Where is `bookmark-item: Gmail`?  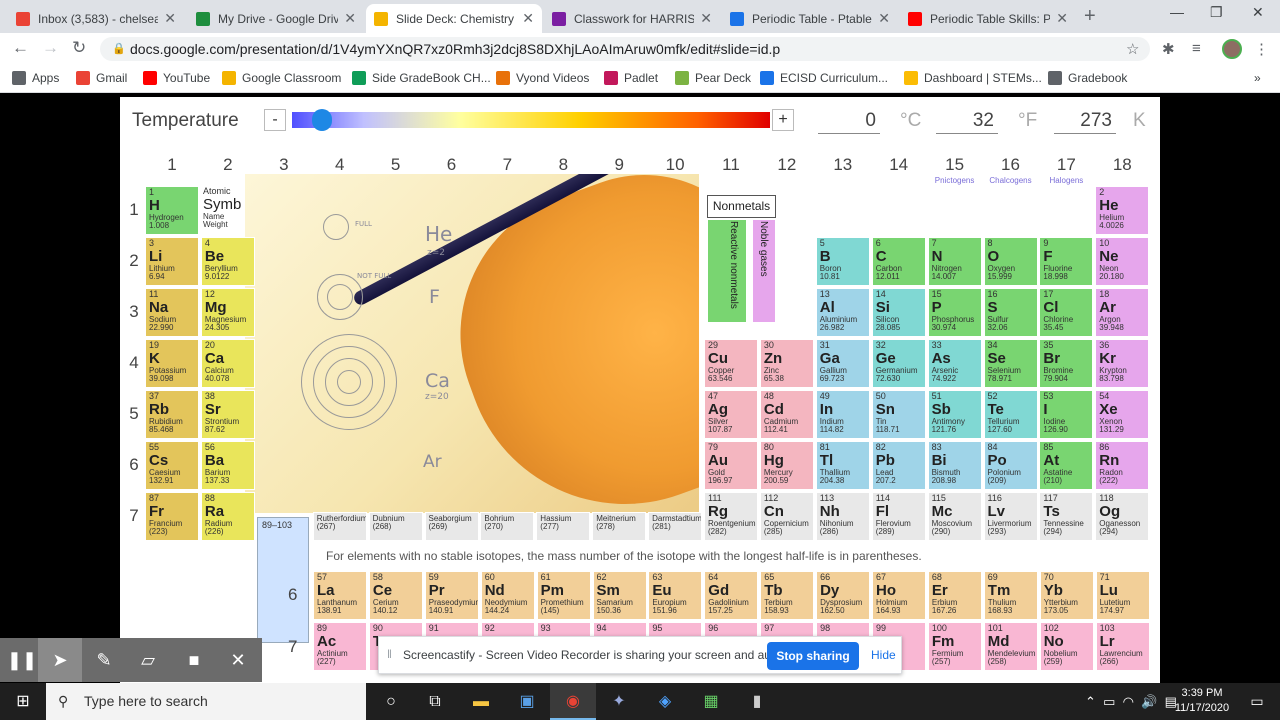 bookmark-item: Gmail is located at coordinates (101, 78).